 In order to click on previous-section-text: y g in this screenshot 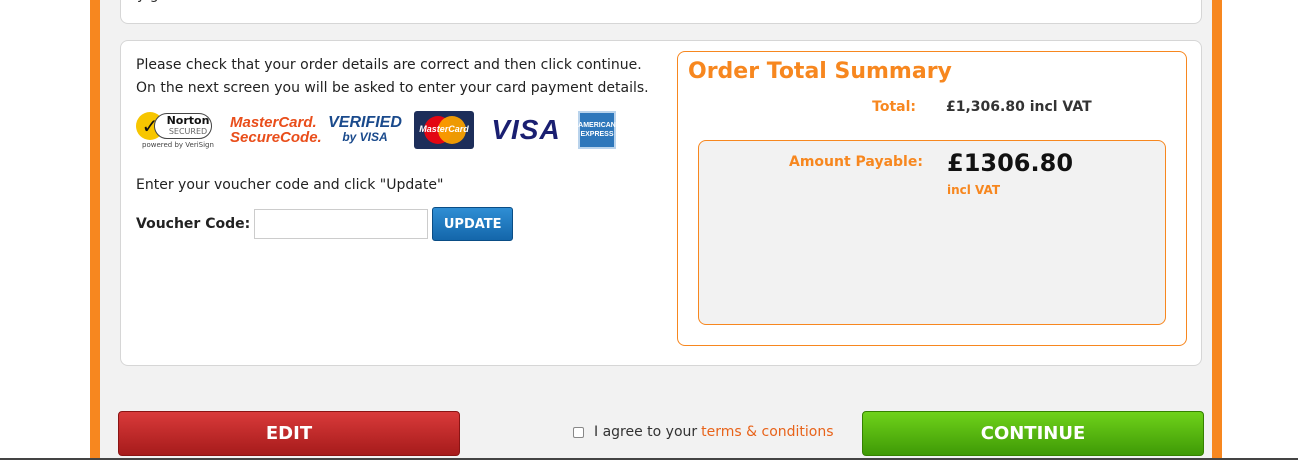, I will do `click(148, 1)`.